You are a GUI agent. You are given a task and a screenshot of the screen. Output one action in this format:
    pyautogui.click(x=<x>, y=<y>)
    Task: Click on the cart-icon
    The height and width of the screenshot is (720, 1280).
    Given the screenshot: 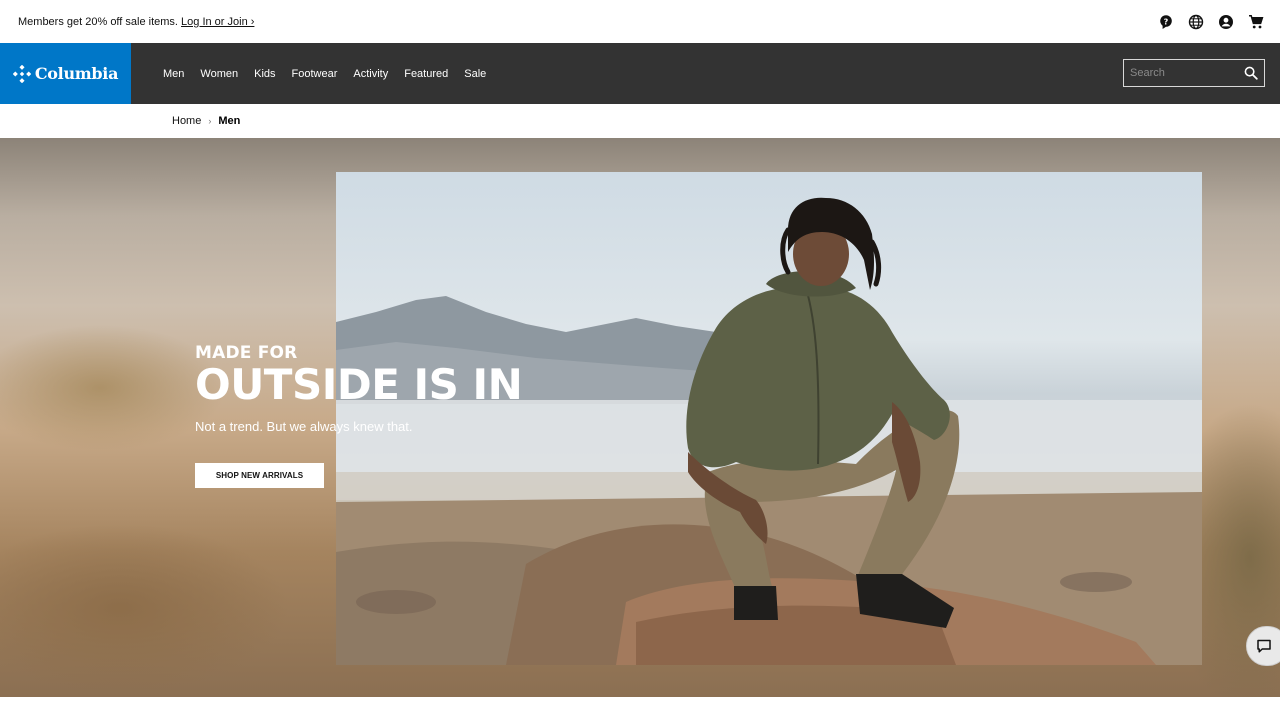 What is the action you would take?
    pyautogui.click(x=1256, y=22)
    